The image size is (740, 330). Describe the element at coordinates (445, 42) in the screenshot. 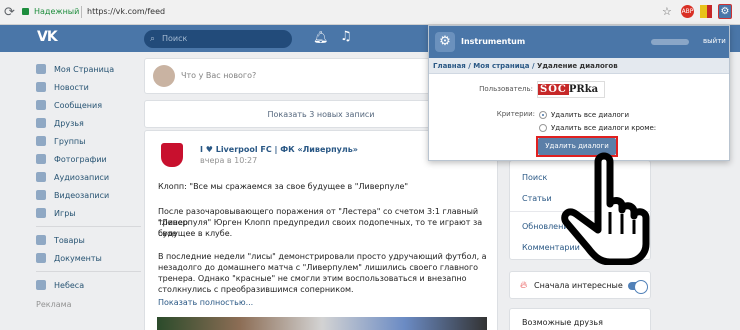

I see `gear-icon: ⚙` at that location.